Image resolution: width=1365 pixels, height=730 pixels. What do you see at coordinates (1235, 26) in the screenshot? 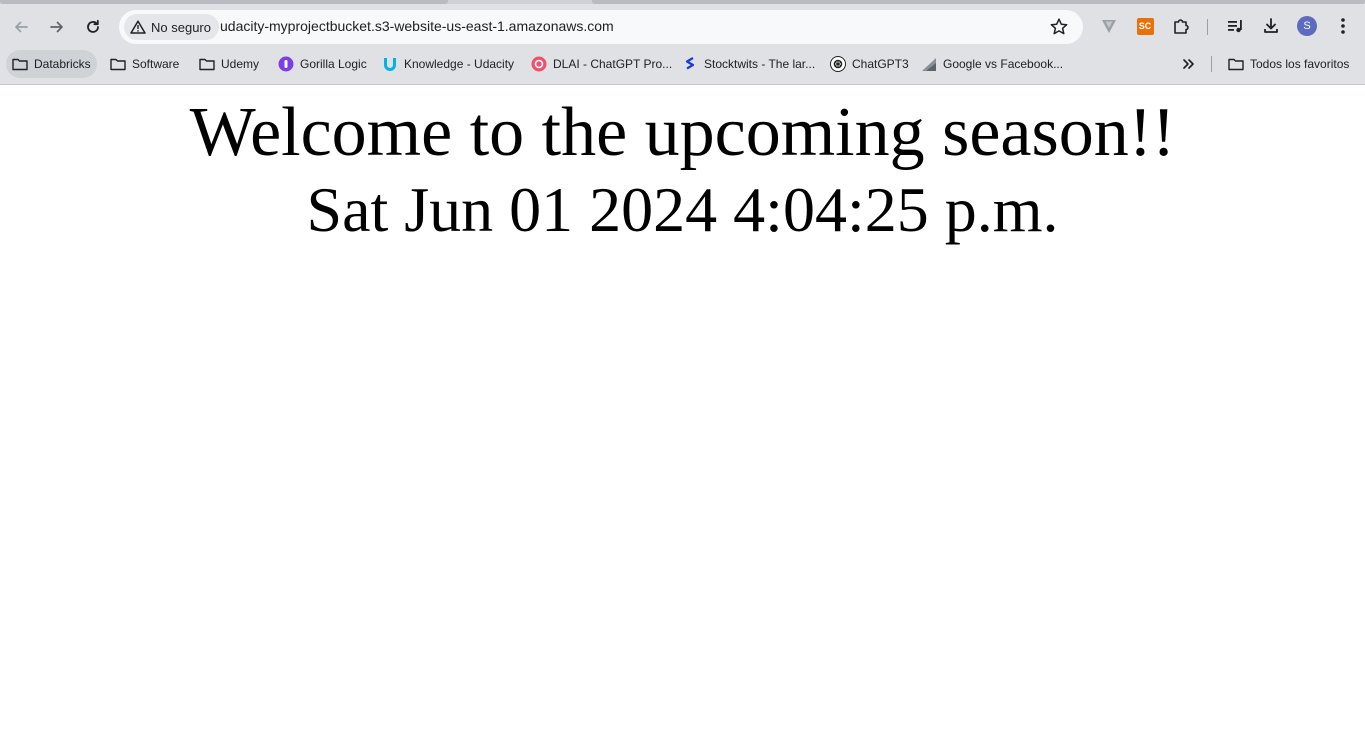
I see `media-queue-icon` at bounding box center [1235, 26].